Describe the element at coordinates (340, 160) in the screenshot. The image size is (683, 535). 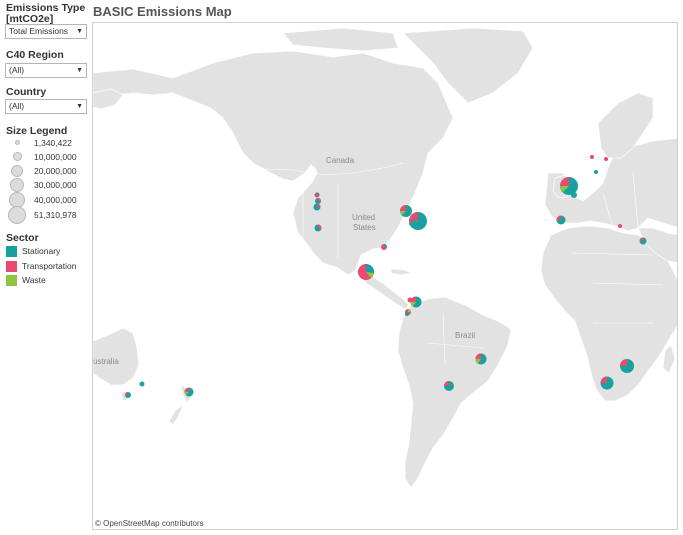
I see `label-canada: Canada` at that location.